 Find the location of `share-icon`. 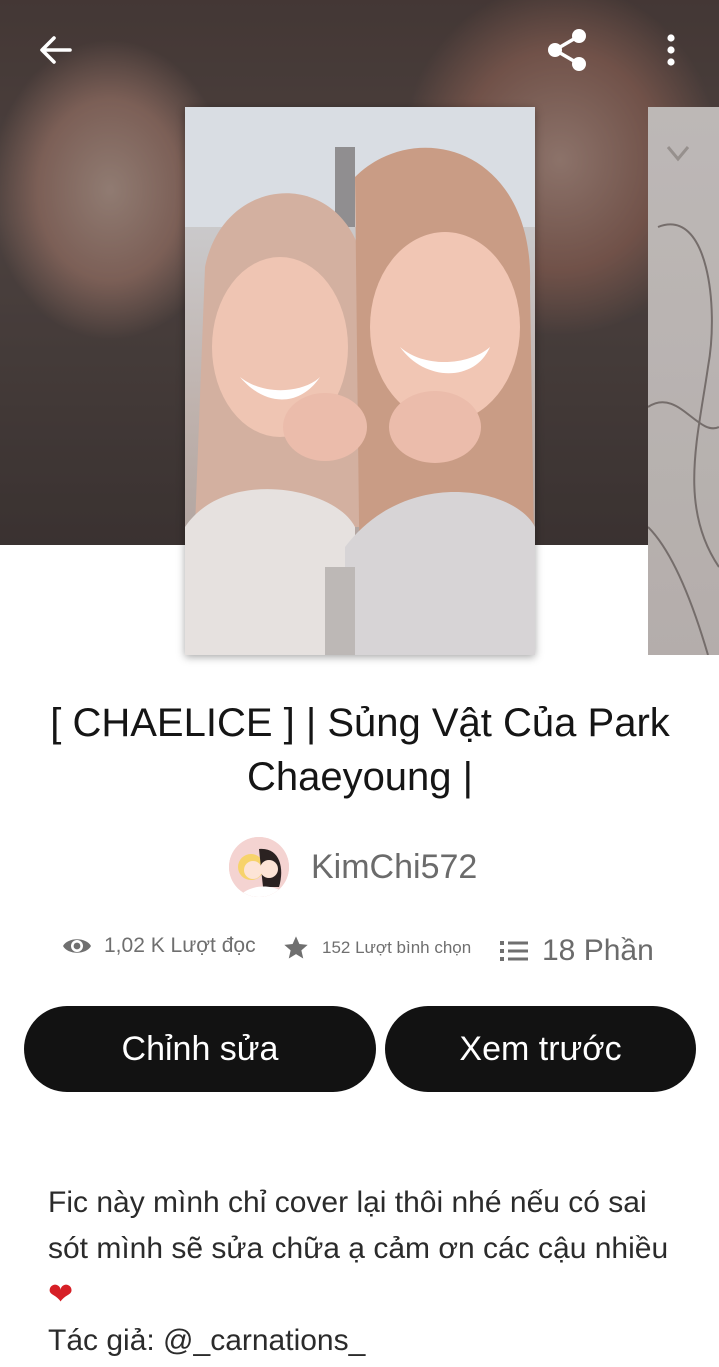

share-icon is located at coordinates (567, 50).